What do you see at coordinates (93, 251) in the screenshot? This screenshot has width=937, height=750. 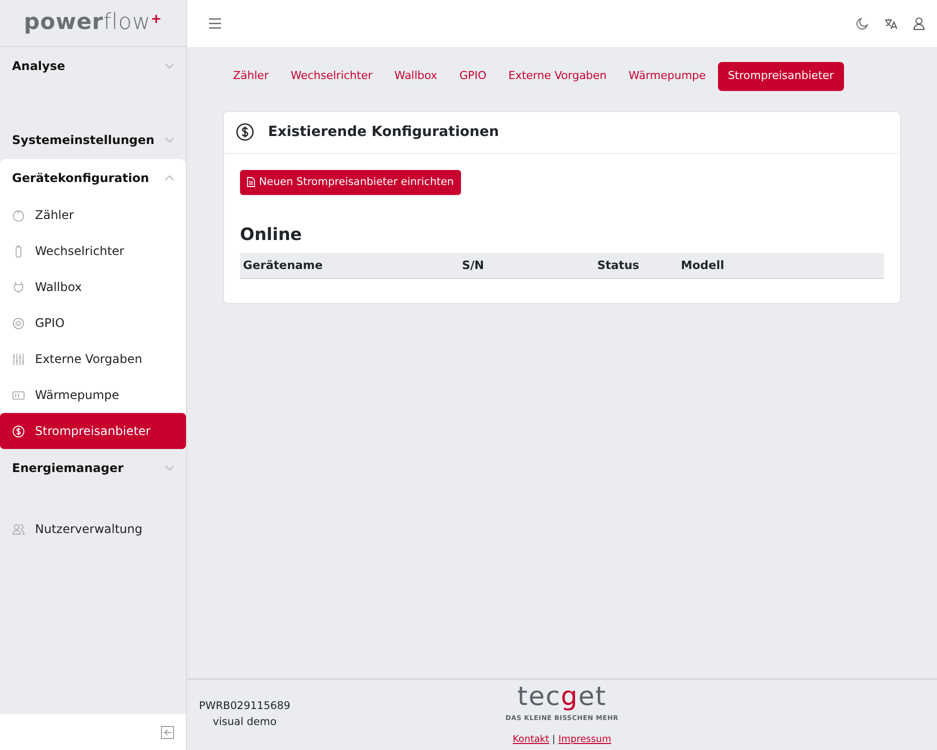 I see `sidebar-item: Wechselrichter` at bounding box center [93, 251].